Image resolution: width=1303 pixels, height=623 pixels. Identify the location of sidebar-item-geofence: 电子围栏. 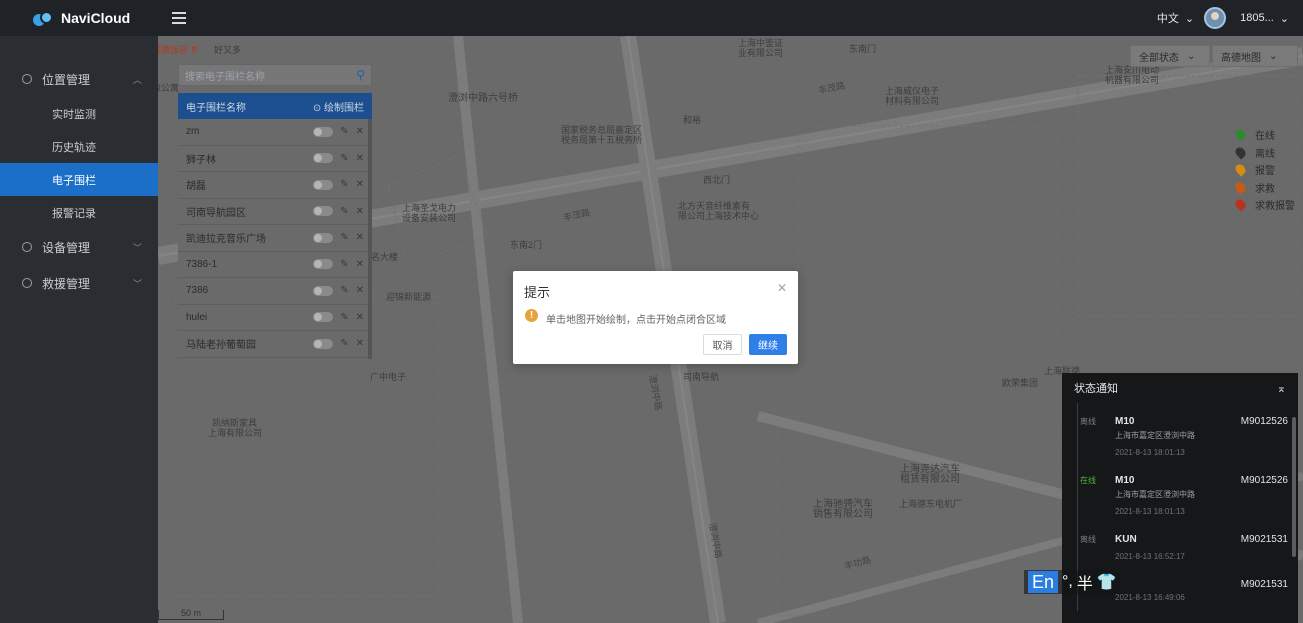
(79, 179).